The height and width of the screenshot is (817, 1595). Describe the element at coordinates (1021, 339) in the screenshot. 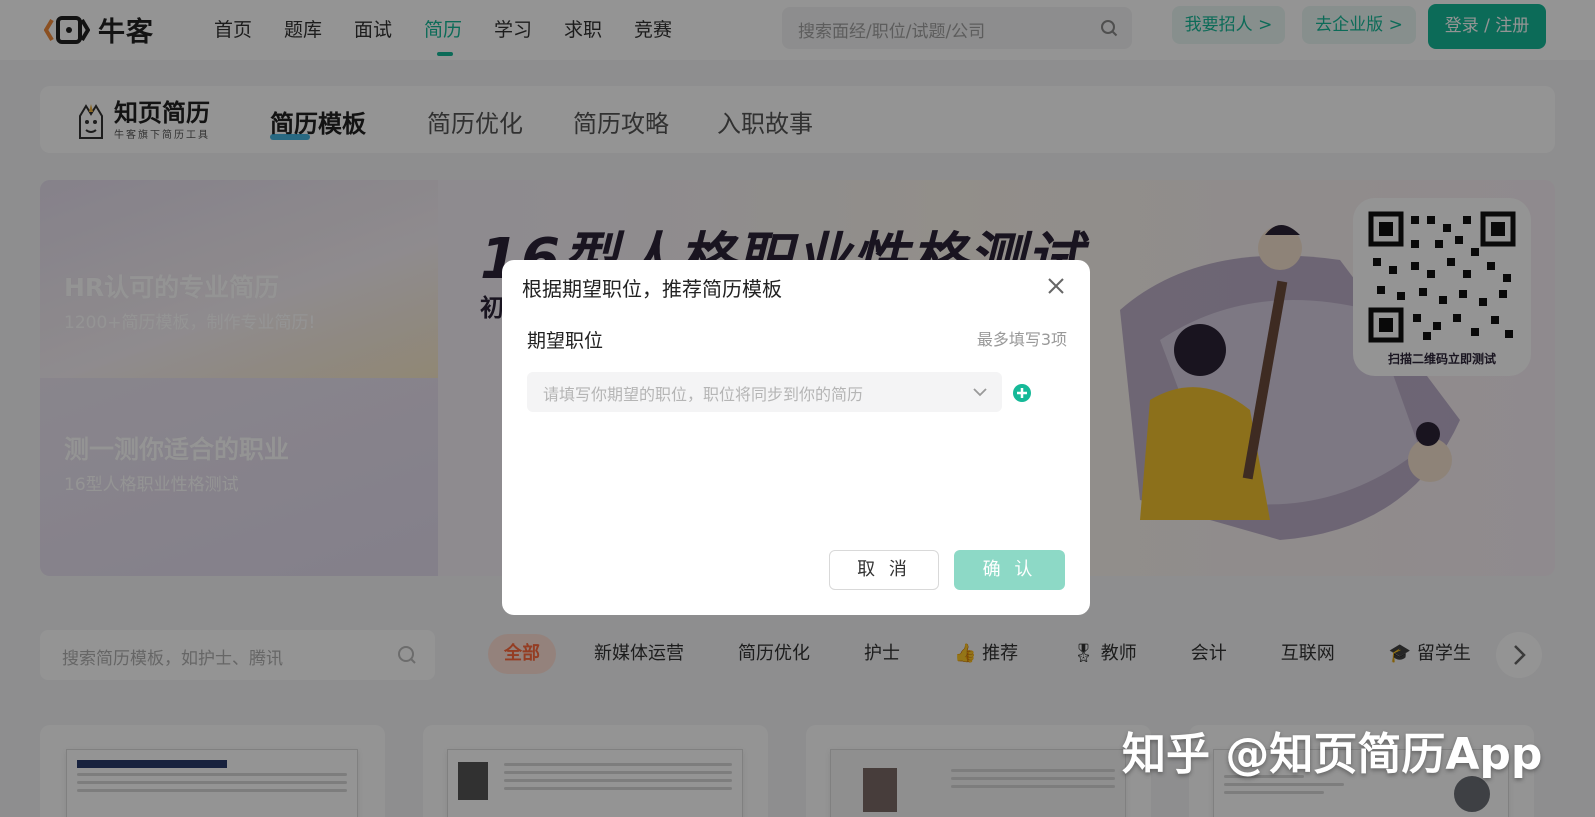

I see `max-items-hint: 最多填写3项` at that location.